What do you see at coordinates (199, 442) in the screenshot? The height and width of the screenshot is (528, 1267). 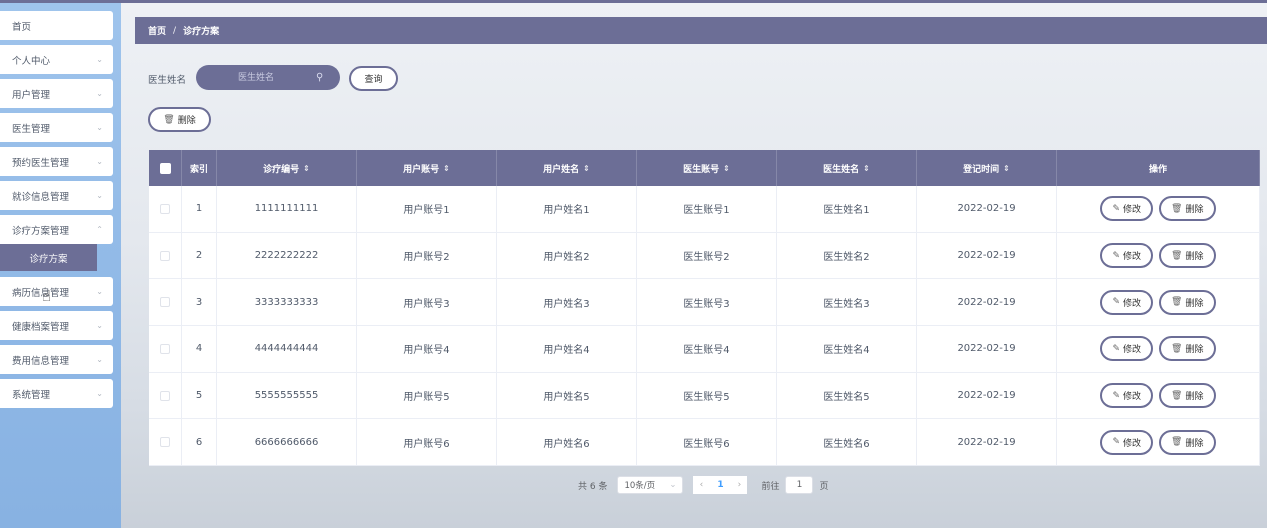 I see `cell-index-text: 6` at bounding box center [199, 442].